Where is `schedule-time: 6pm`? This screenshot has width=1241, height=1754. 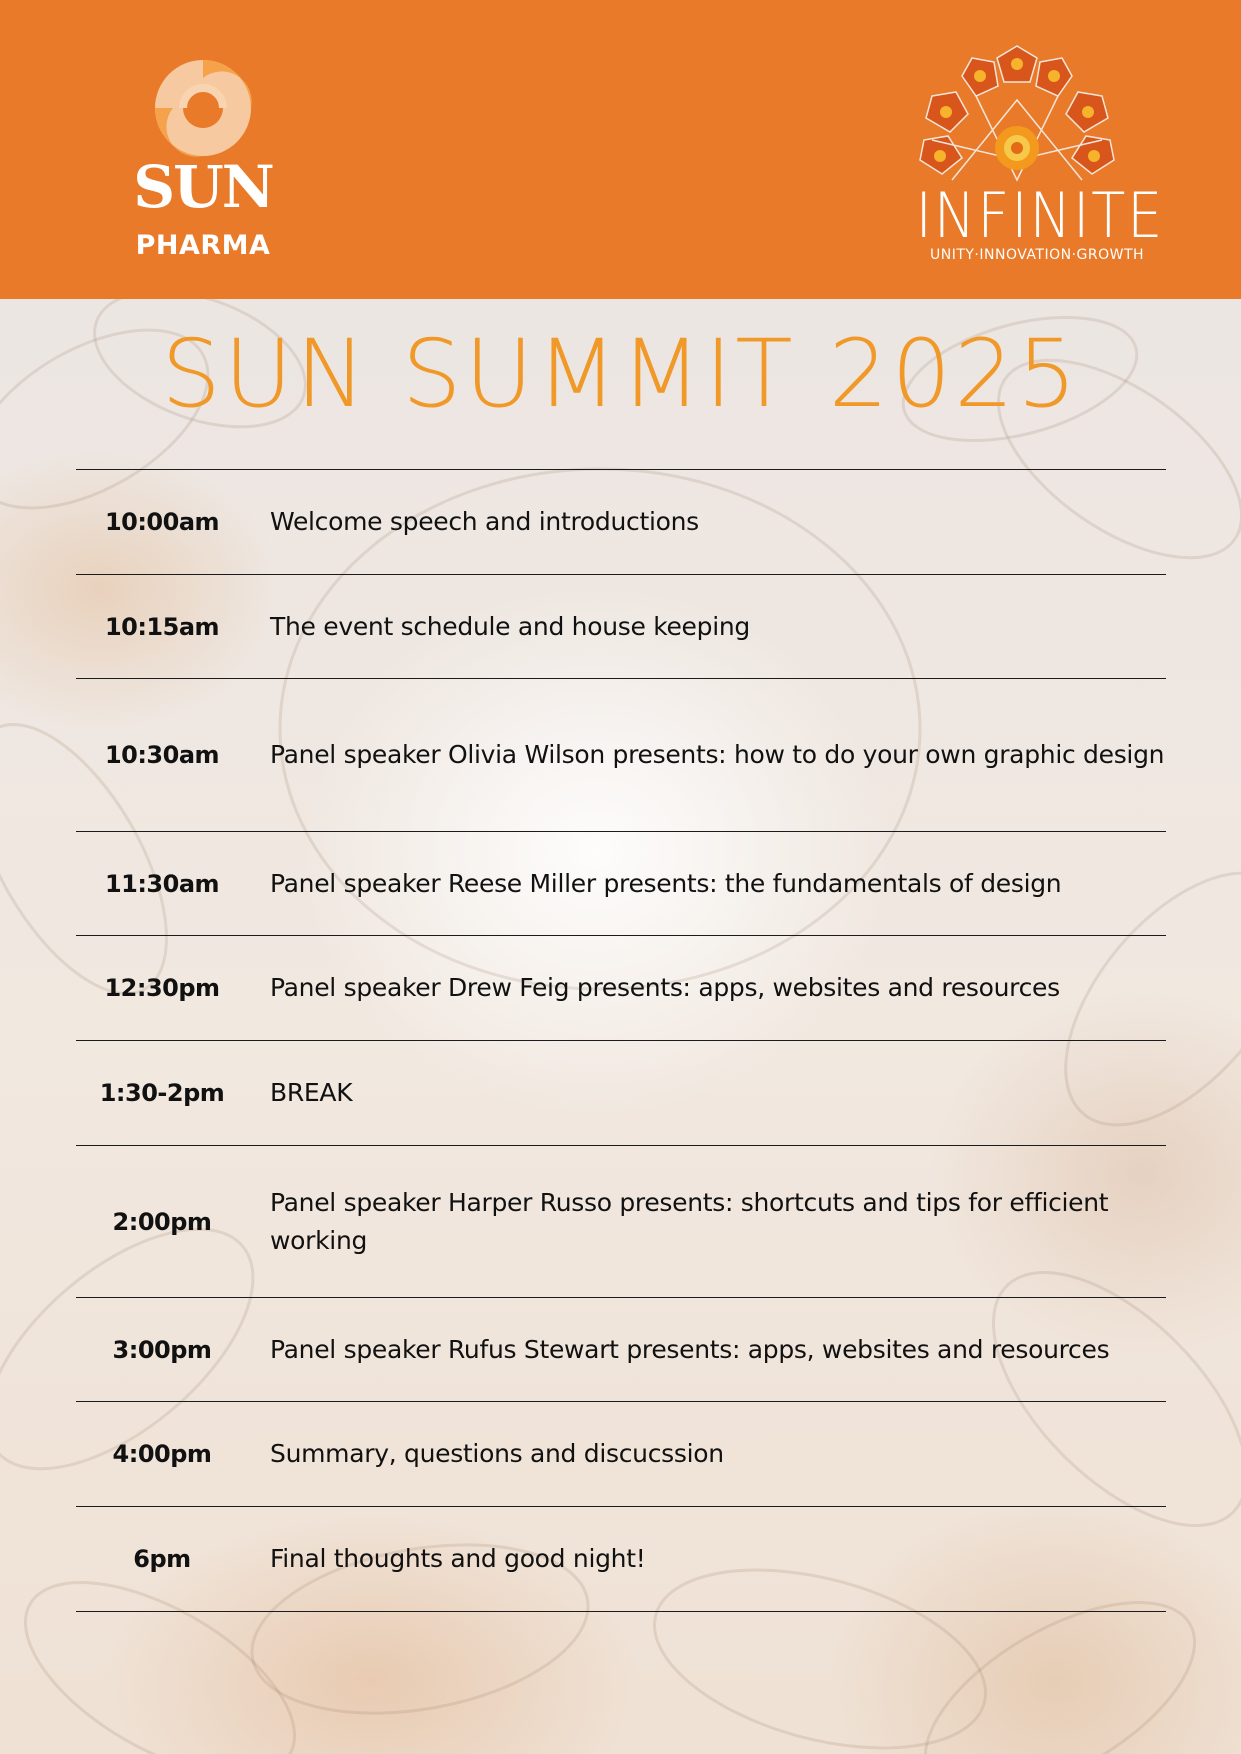 schedule-time: 6pm is located at coordinates (162, 1559).